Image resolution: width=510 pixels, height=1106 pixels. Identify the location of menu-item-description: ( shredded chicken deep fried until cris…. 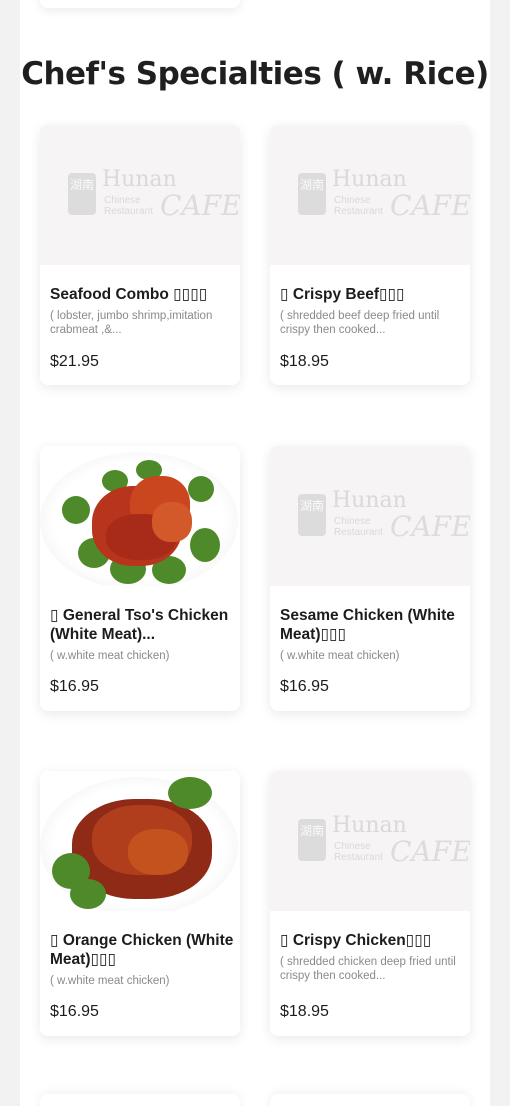
(368, 969).